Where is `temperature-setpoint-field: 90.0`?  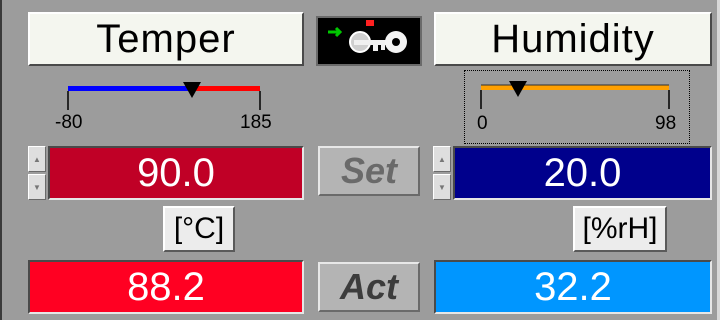 temperature-setpoint-field: 90.0 is located at coordinates (176, 173).